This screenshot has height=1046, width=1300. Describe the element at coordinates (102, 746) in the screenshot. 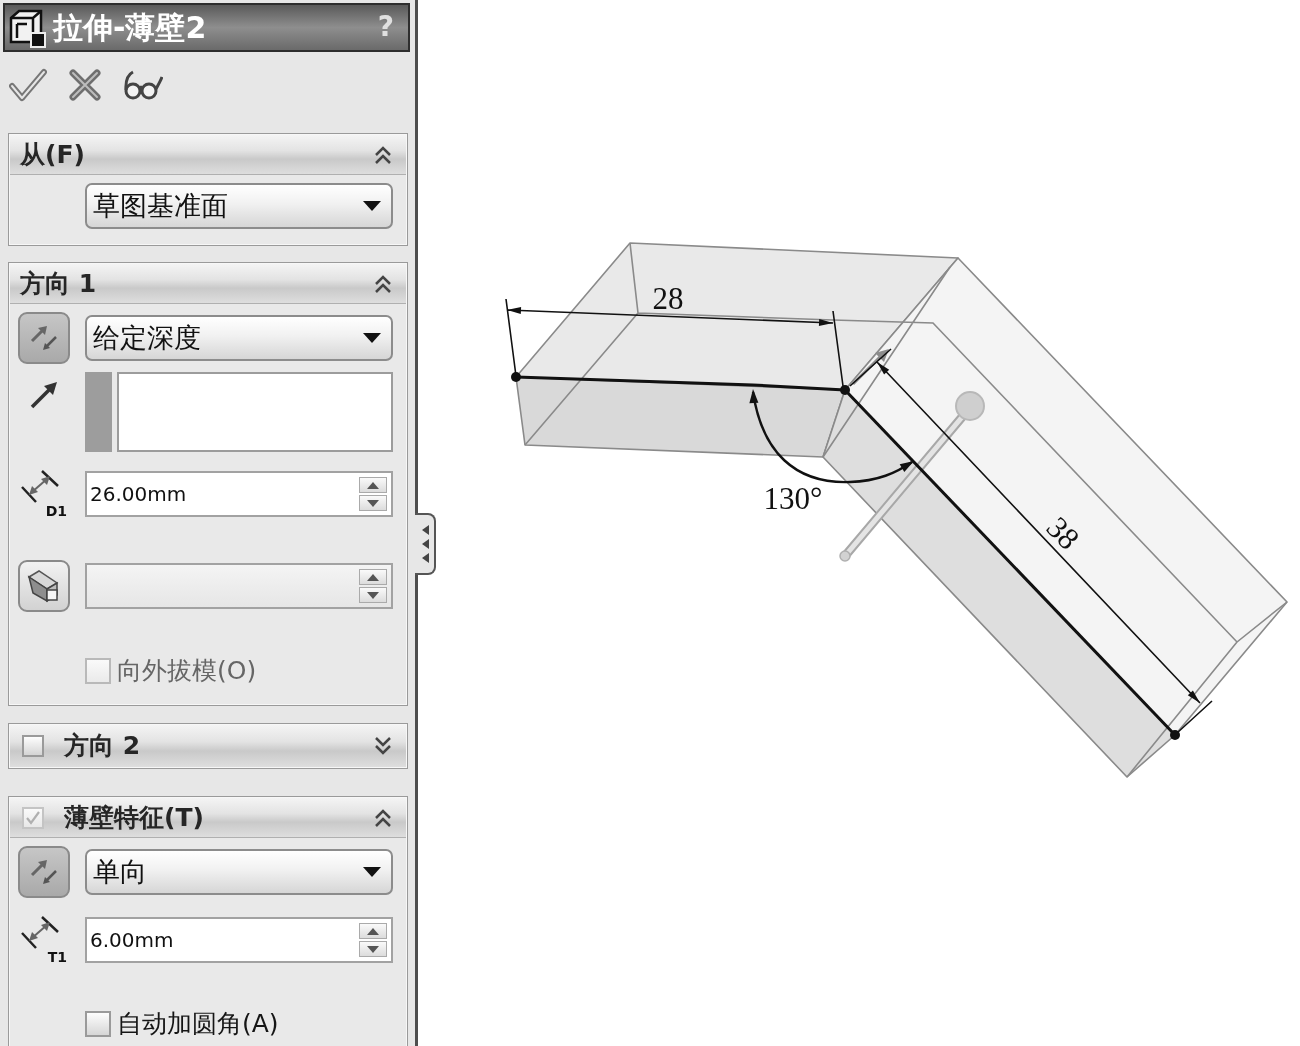

I see `group-title: 方向 2` at that location.